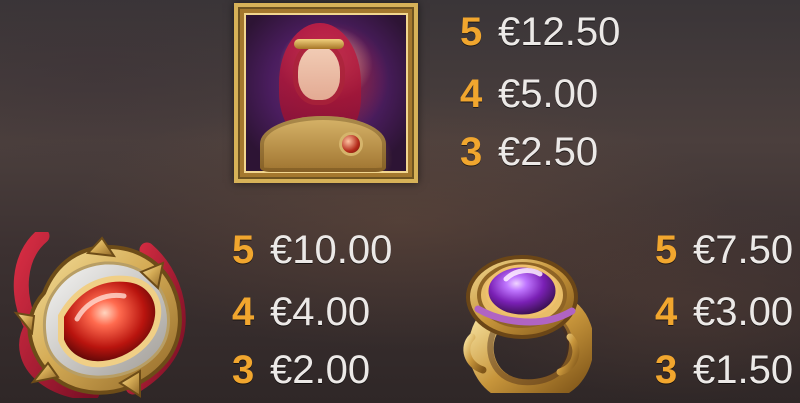 This screenshot has height=403, width=800. I want to click on payout-amount: €2.50, so click(548, 152).